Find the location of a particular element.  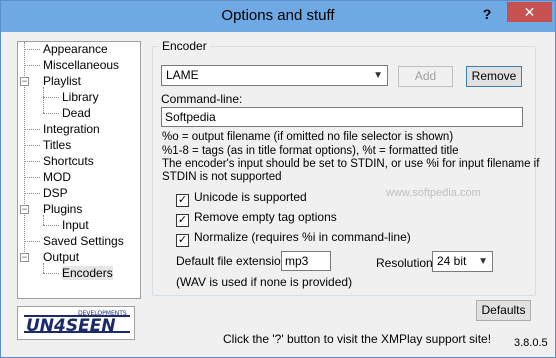

remove-button: Remove is located at coordinates (494, 76).